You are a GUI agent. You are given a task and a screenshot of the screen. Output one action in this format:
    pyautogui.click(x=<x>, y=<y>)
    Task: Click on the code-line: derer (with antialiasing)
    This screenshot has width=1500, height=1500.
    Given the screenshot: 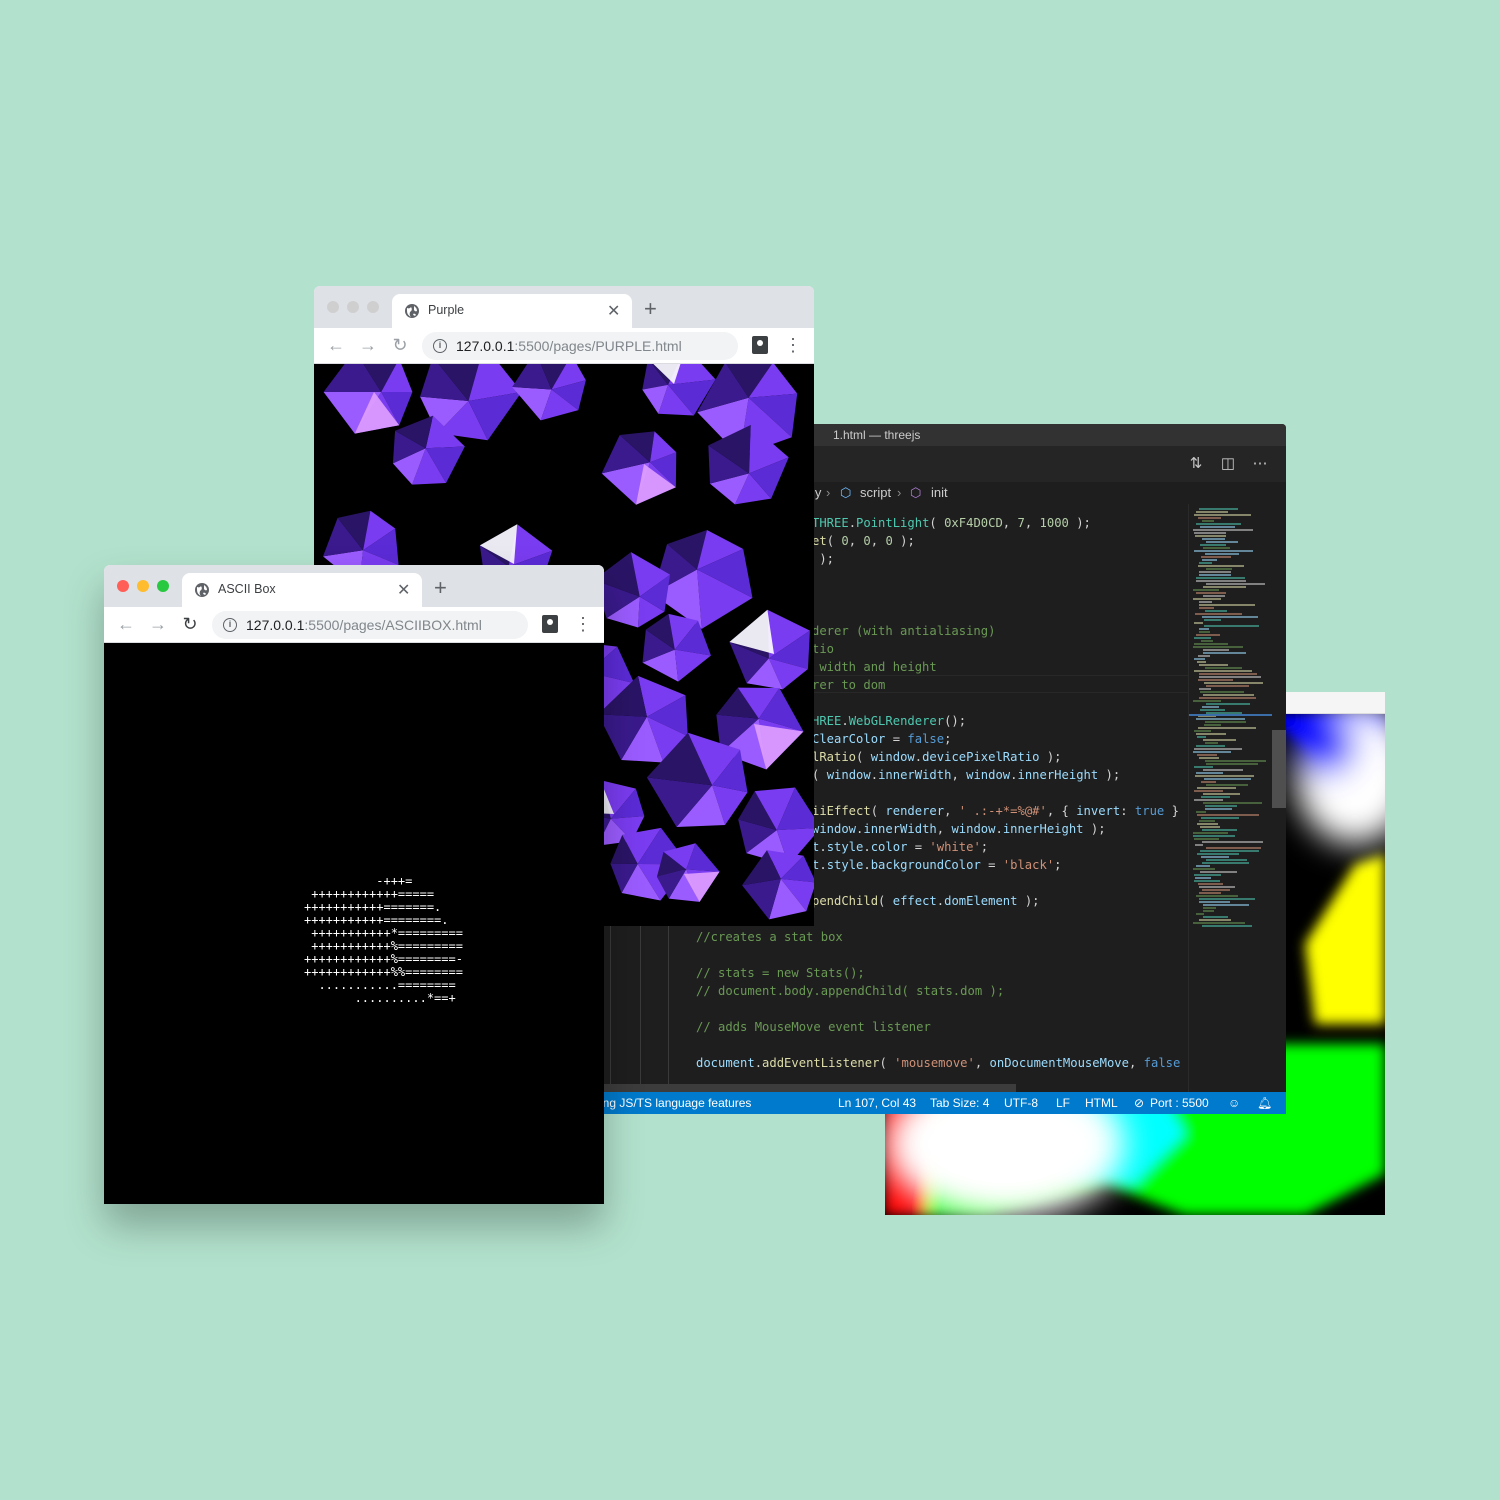 What is the action you would take?
    pyautogui.click(x=904, y=631)
    